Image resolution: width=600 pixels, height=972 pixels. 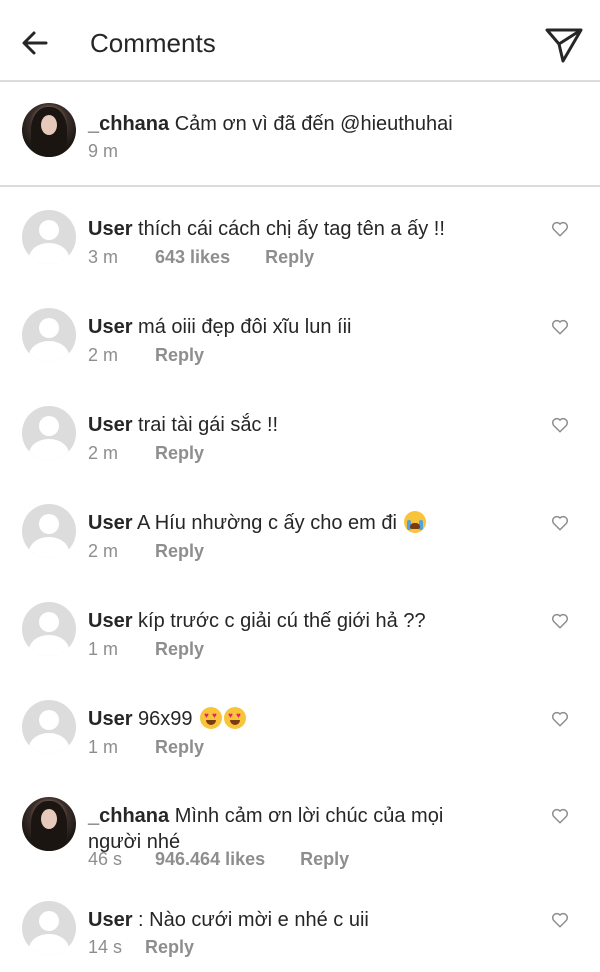 I want to click on comment-text: User : Nào cưới mời e nhé c uii, so click(x=308, y=920).